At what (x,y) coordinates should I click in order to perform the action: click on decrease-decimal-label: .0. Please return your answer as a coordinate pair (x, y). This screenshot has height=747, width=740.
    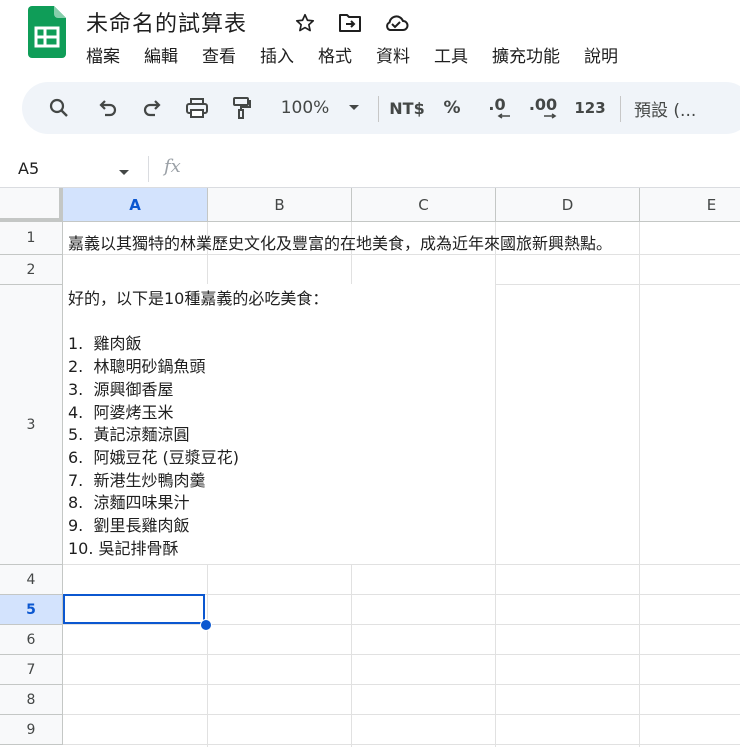
    Looking at the image, I should click on (497, 104).